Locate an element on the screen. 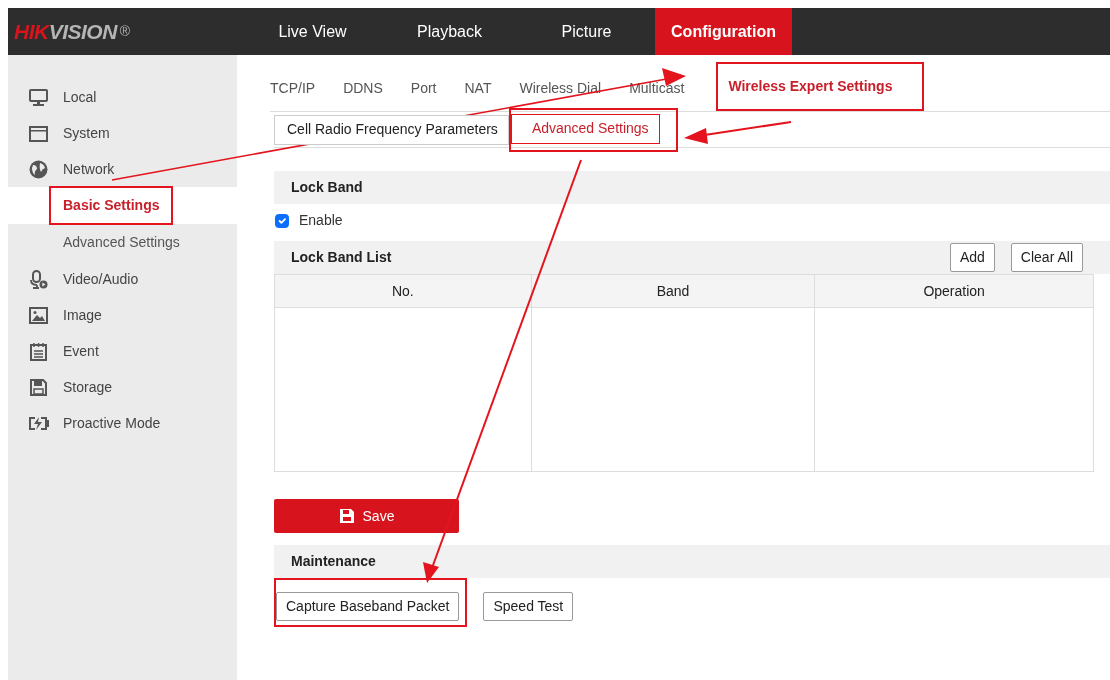  section-header: Lock Band is located at coordinates (692, 187).